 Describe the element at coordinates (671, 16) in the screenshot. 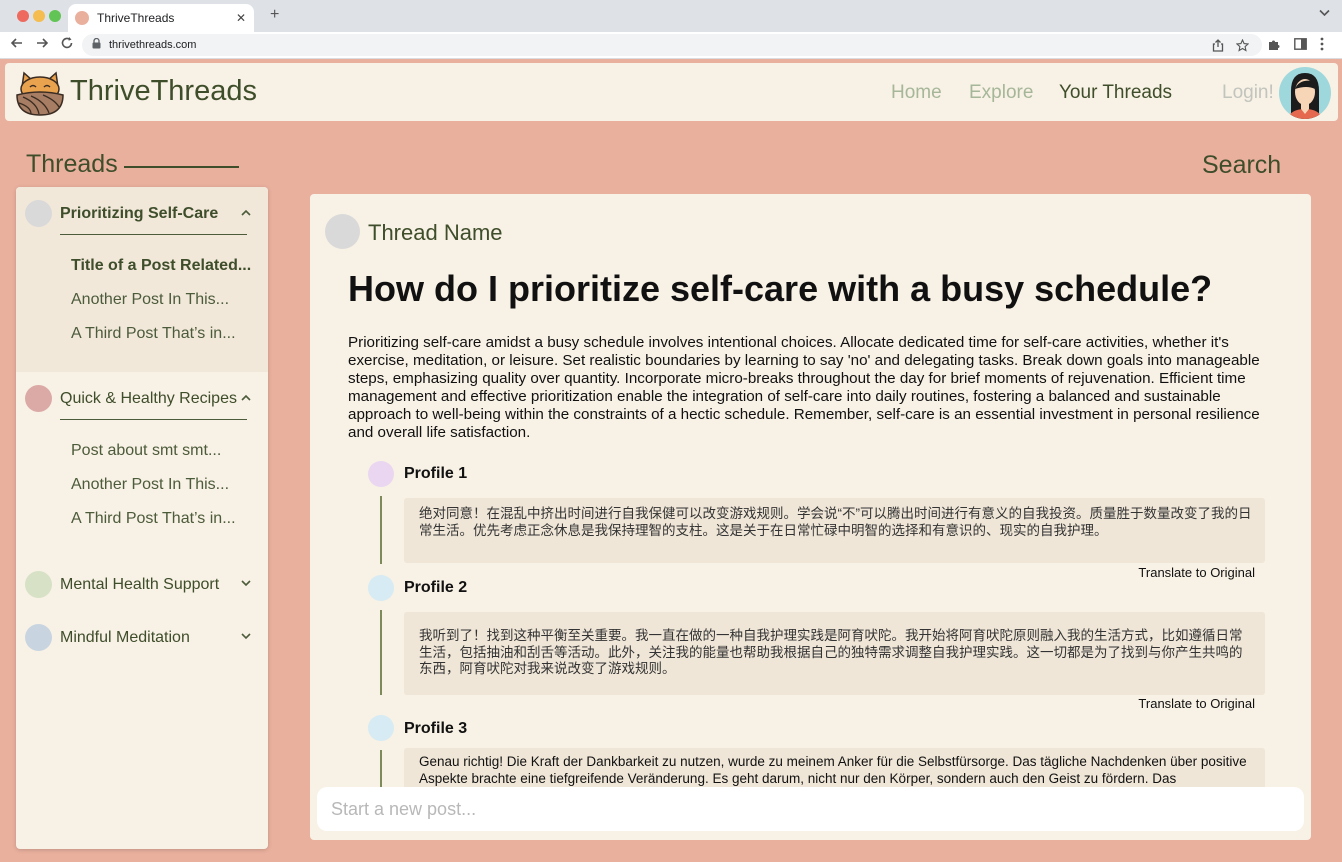

I see `browser-tab-strip: ThriveThreads ✕ +` at that location.